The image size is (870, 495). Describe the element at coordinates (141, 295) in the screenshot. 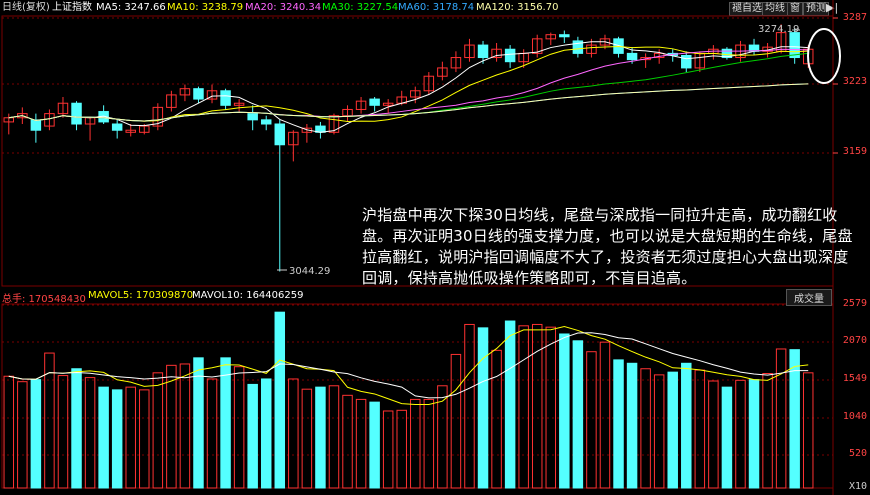

I see `mavol5-value: MAVOL5: 170309870` at that location.